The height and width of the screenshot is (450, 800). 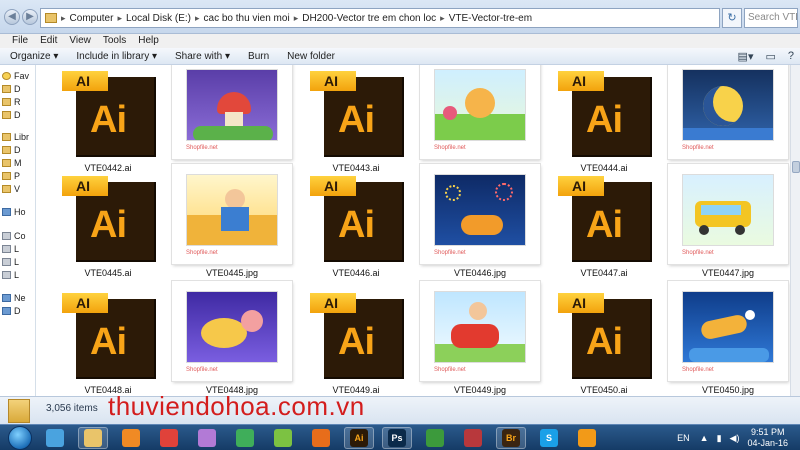 What do you see at coordinates (11, 102) in the screenshot?
I see `nav-item: R` at bounding box center [11, 102].